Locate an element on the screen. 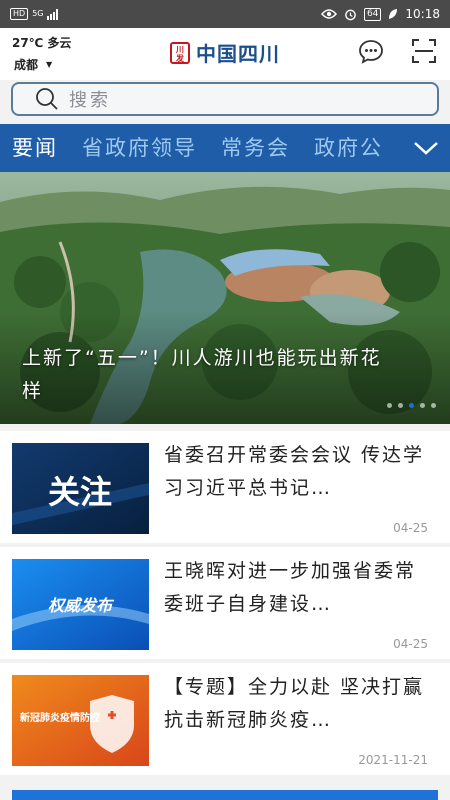 This screenshot has width=450, height=800. network-type: 5G is located at coordinates (38, 13).